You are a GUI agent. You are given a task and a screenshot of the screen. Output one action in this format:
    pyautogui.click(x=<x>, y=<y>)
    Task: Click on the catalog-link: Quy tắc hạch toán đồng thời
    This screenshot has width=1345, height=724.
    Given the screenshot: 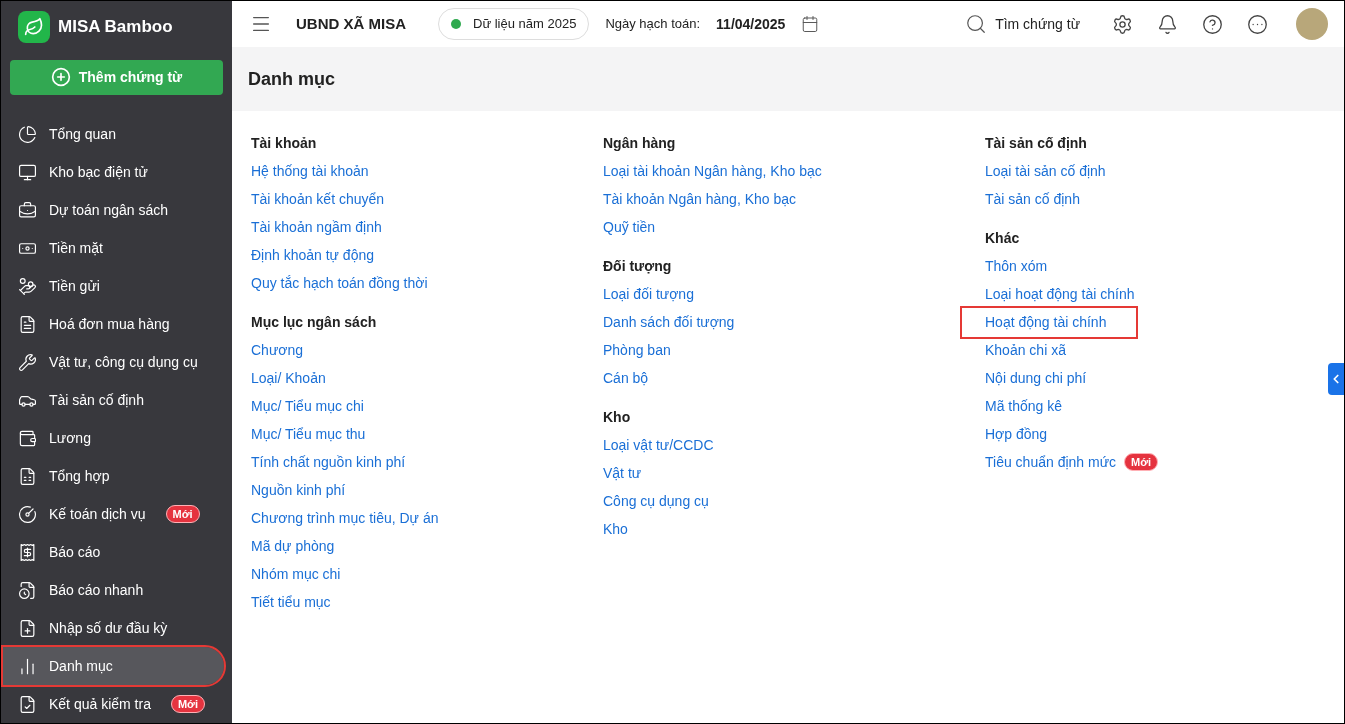 What is the action you would take?
    pyautogui.click(x=339, y=283)
    